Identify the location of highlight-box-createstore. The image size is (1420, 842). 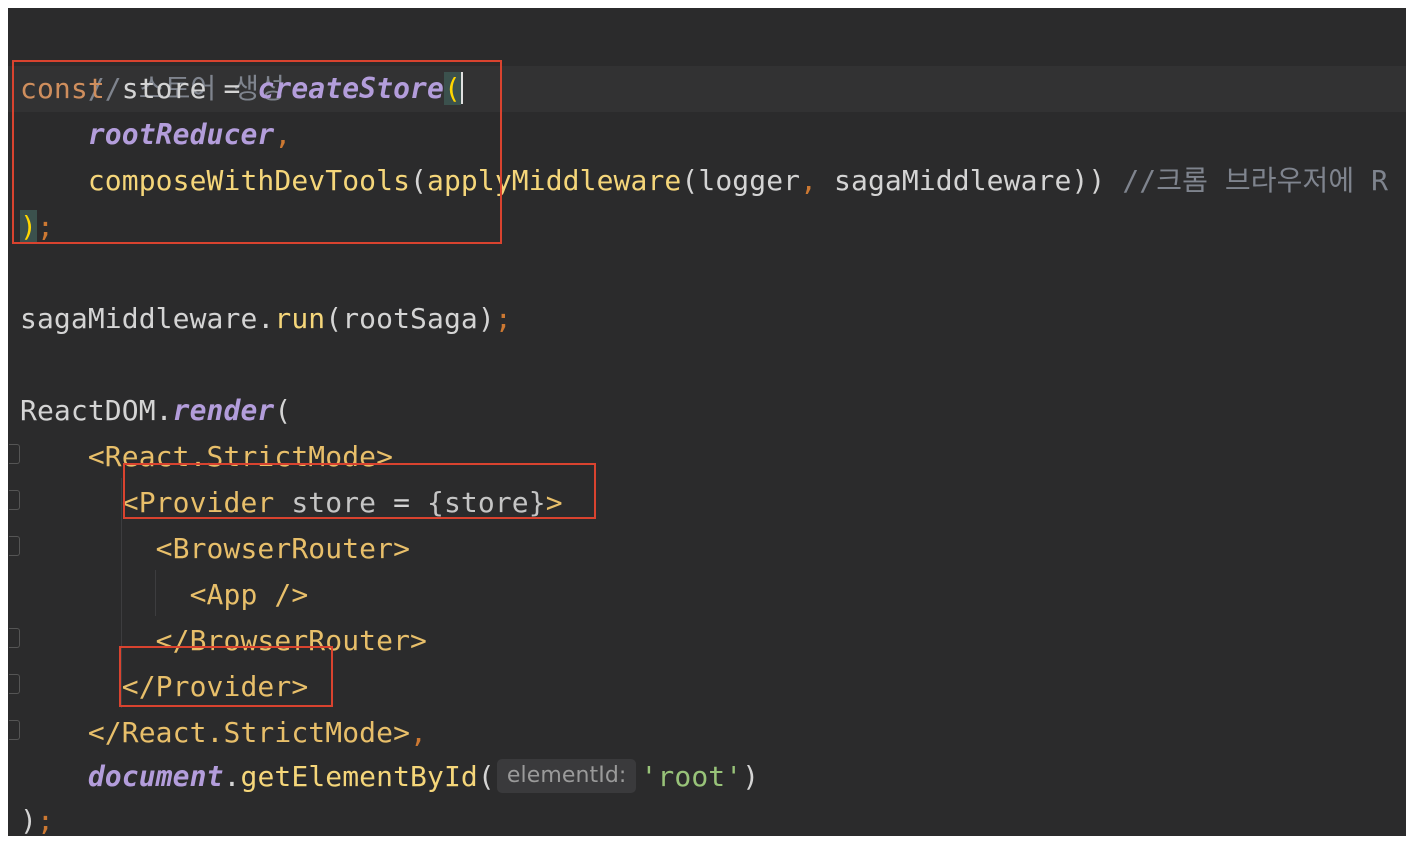
(257, 152).